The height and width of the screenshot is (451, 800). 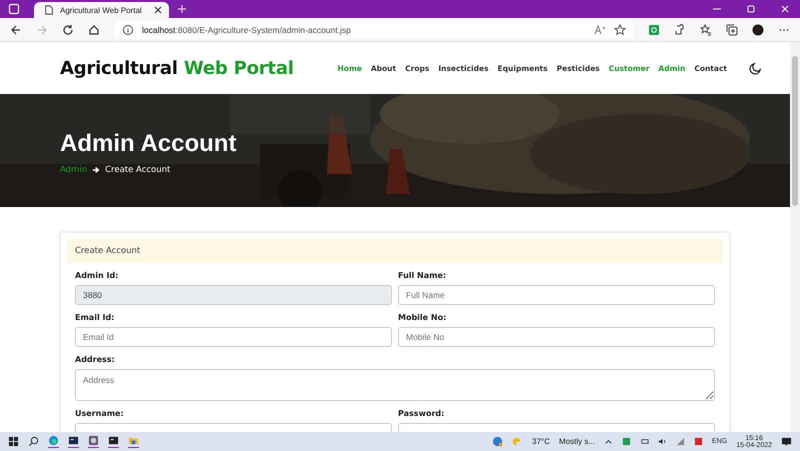 What do you see at coordinates (395, 251) in the screenshot?
I see `card-header: Create Account` at bounding box center [395, 251].